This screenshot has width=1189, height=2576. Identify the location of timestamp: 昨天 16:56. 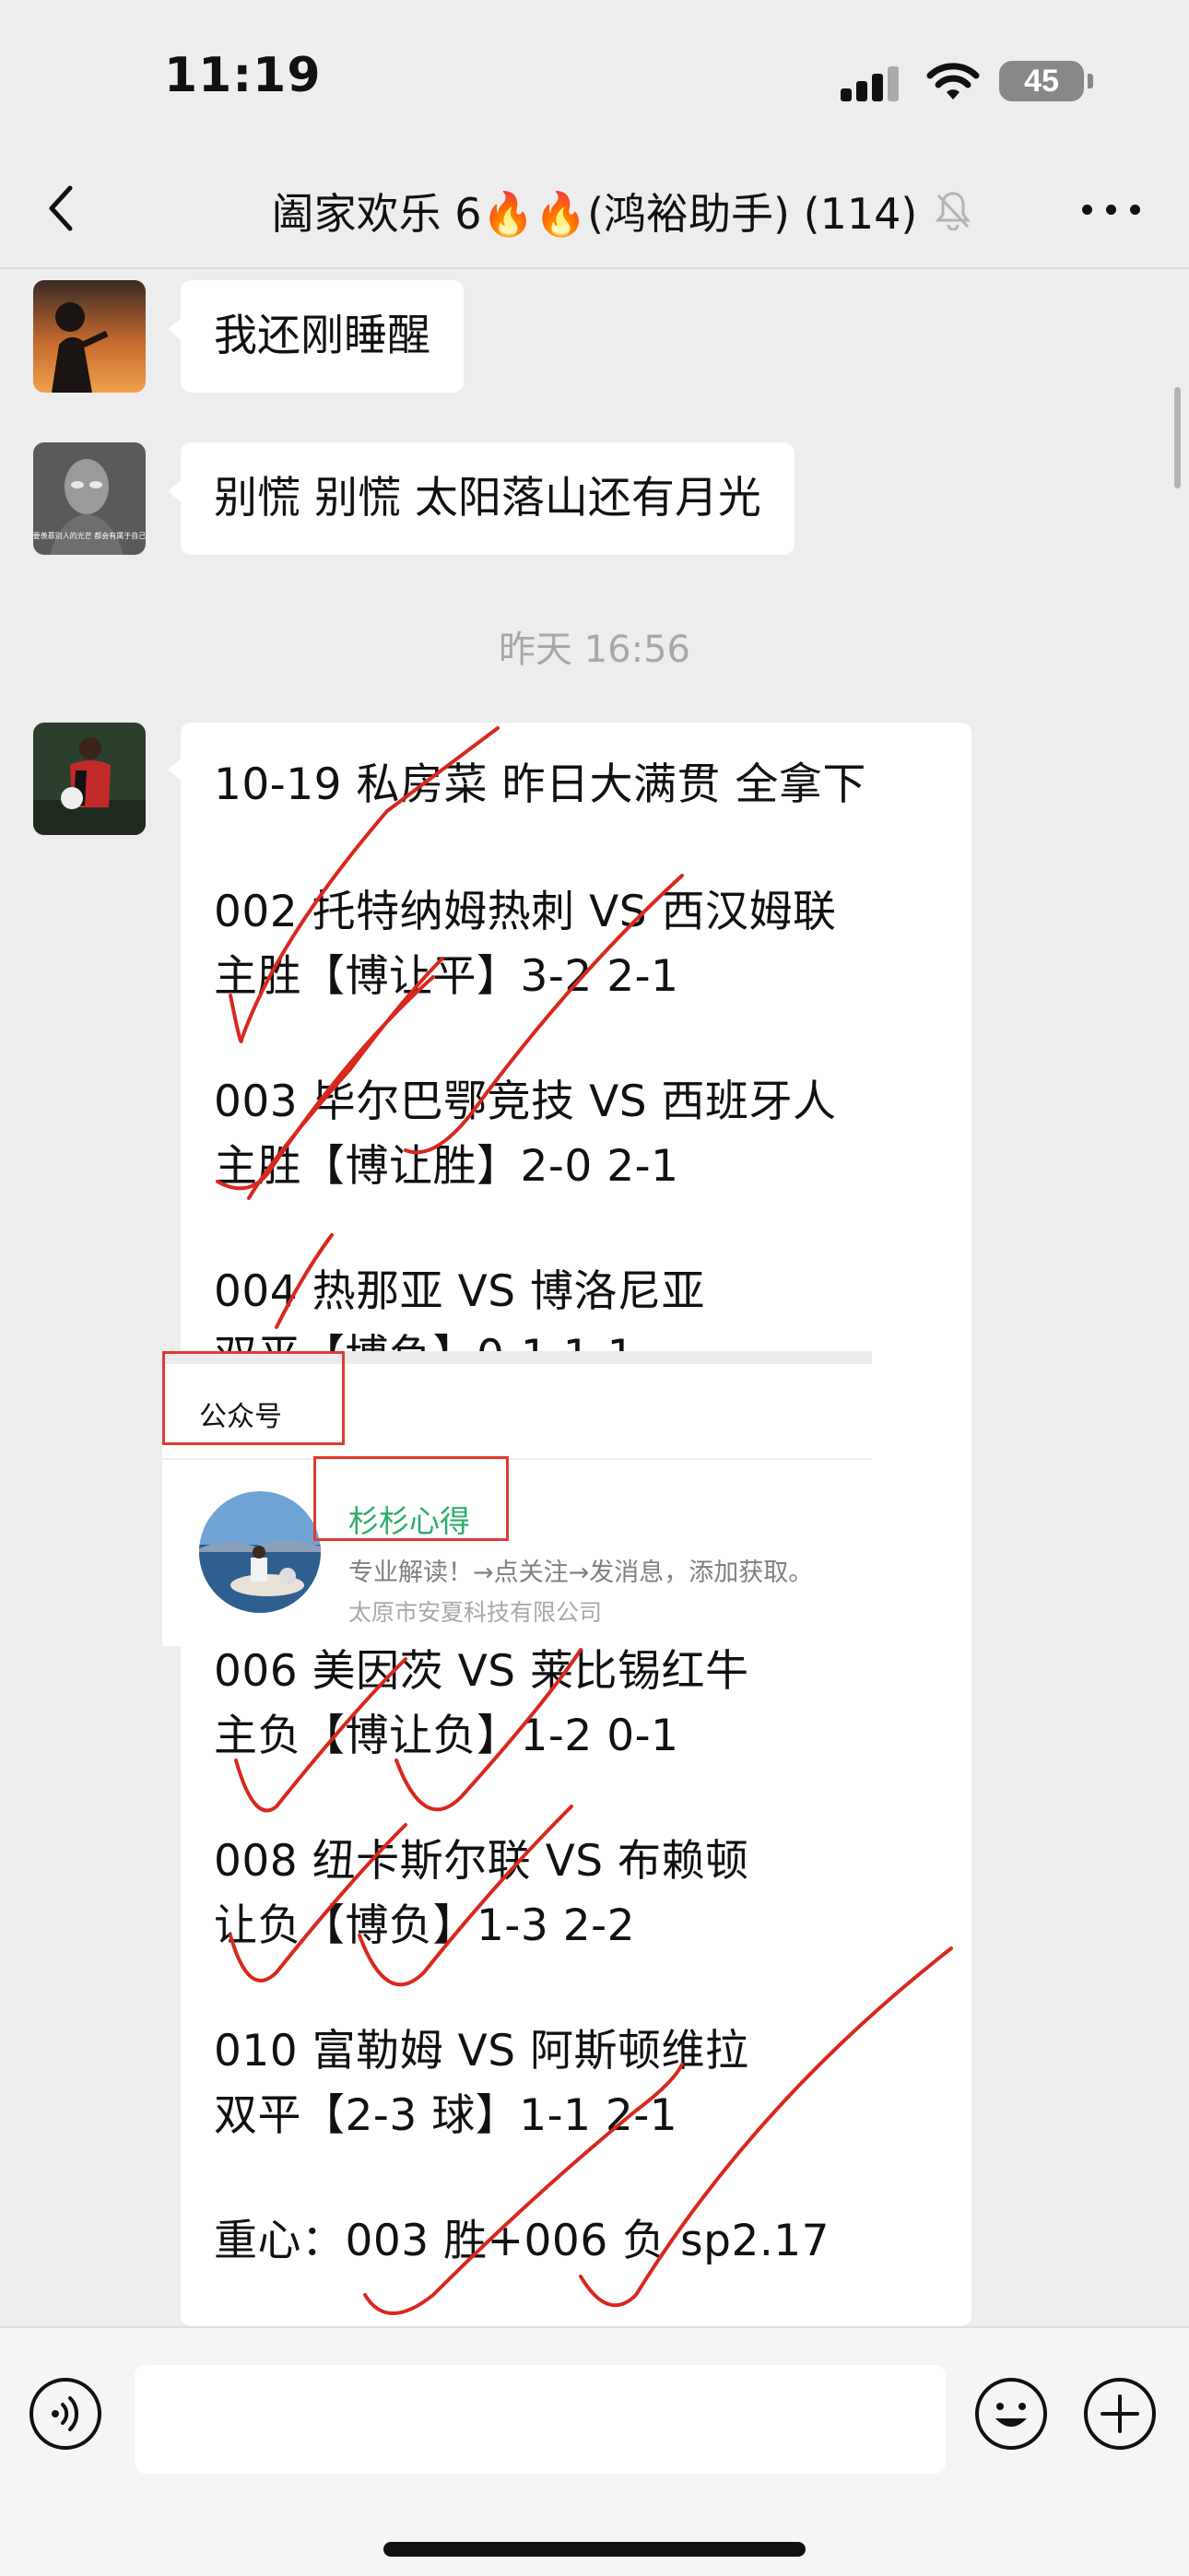
(594, 650).